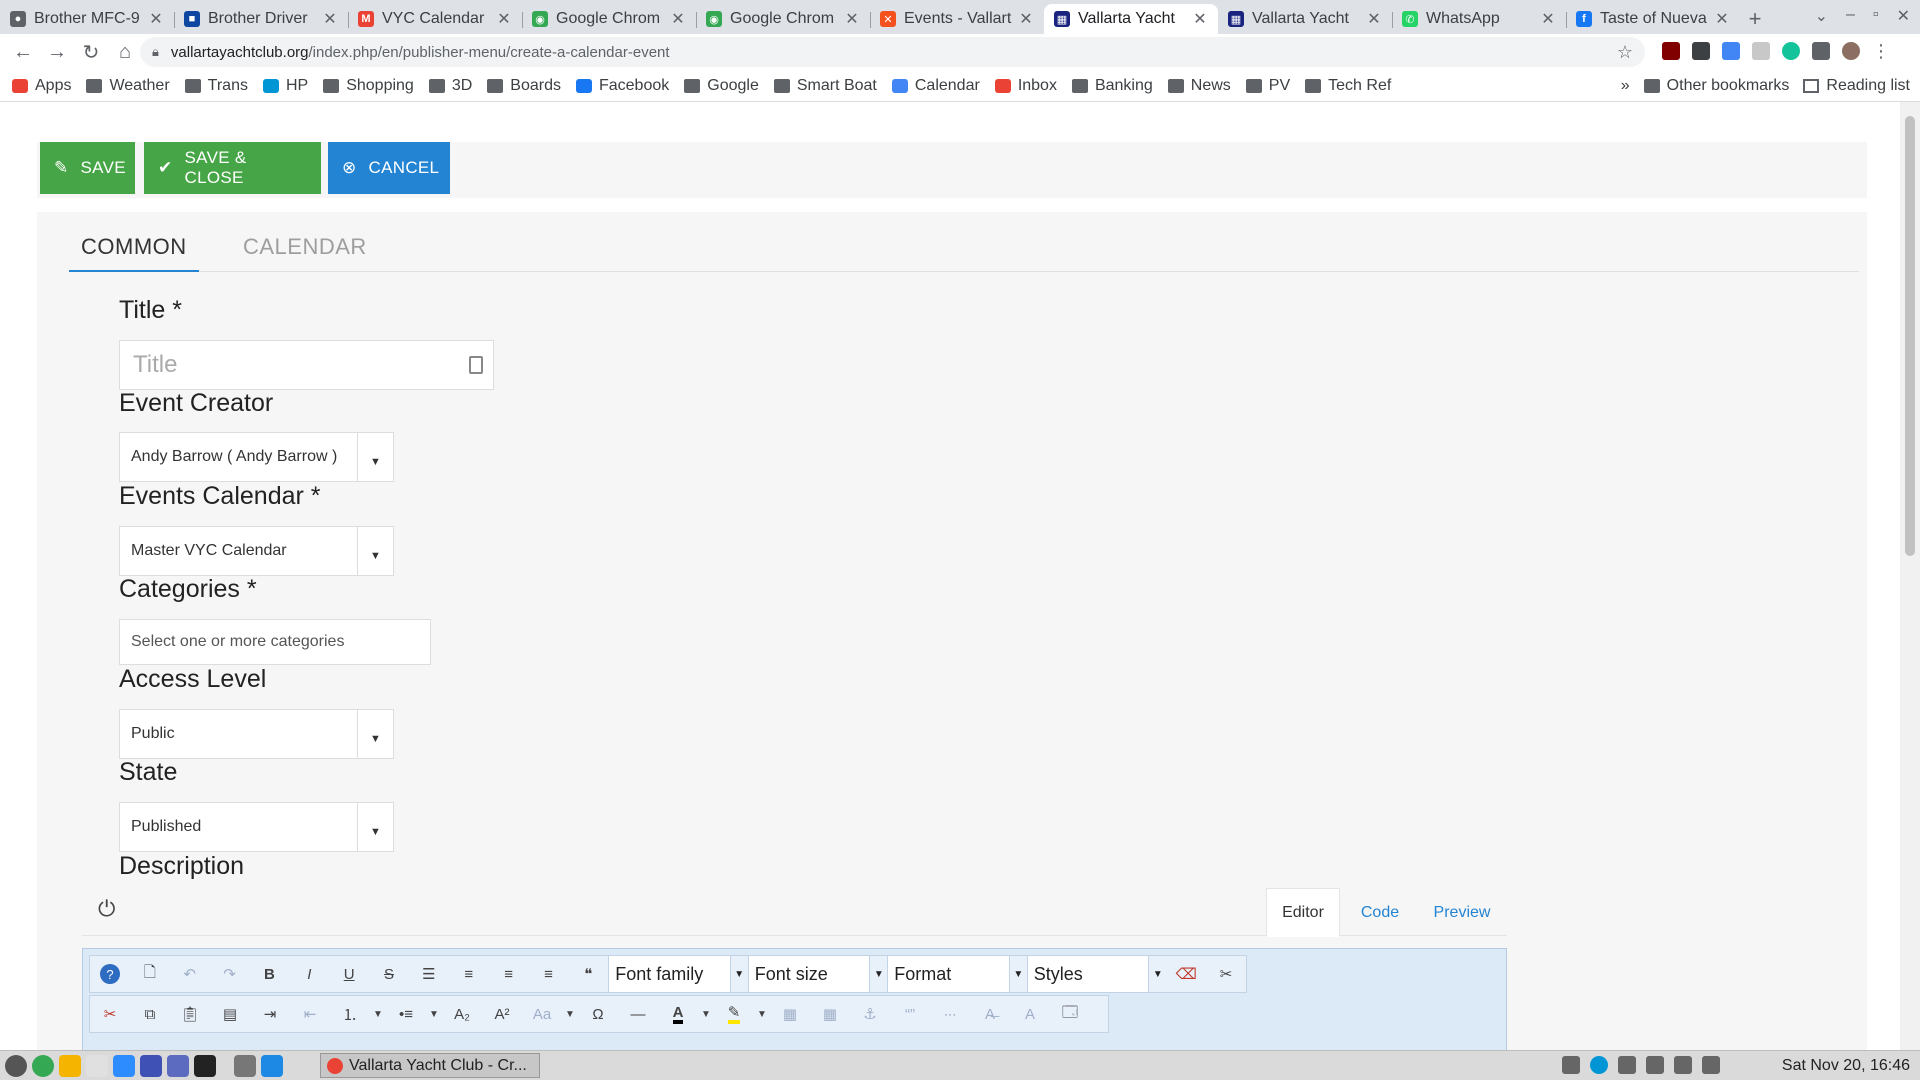  What do you see at coordinates (23, 52) in the screenshot?
I see `back-icon: ←` at bounding box center [23, 52].